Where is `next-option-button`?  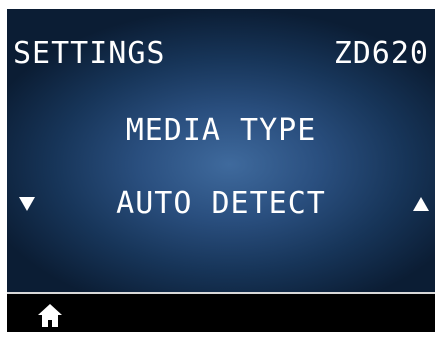 next-option-button is located at coordinates (421, 204).